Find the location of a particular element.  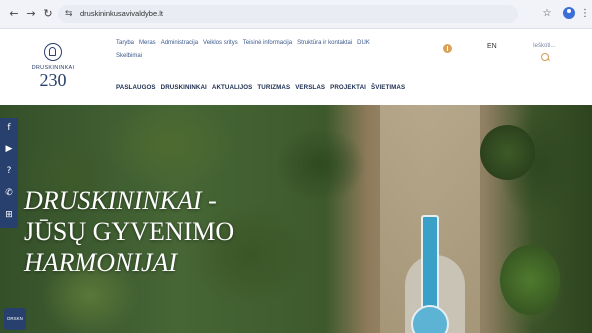

help-icon: ? is located at coordinates (9, 171).